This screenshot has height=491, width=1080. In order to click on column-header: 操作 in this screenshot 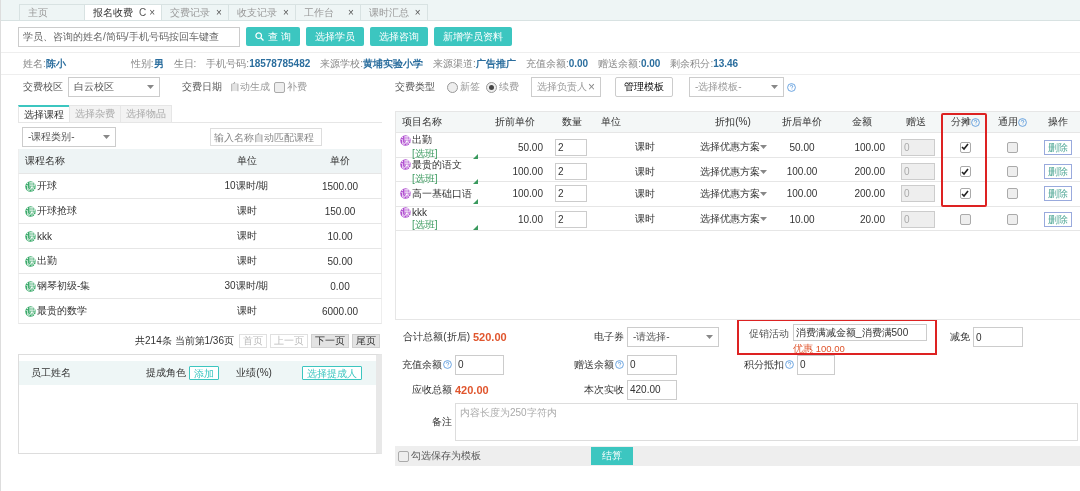, I will do `click(1058, 122)`.